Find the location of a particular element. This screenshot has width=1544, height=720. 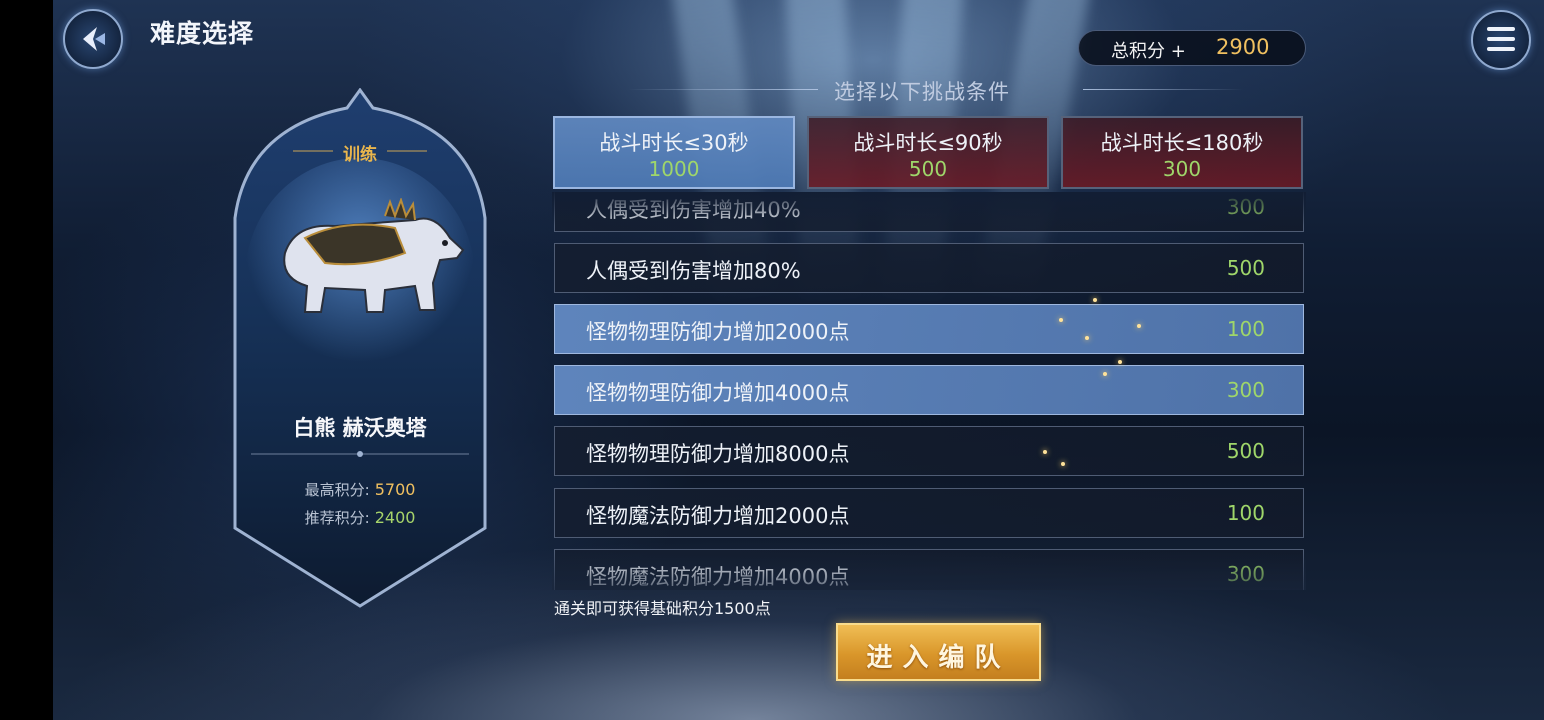

challenge-title: 选择以下挑战条件 is located at coordinates (922, 92).